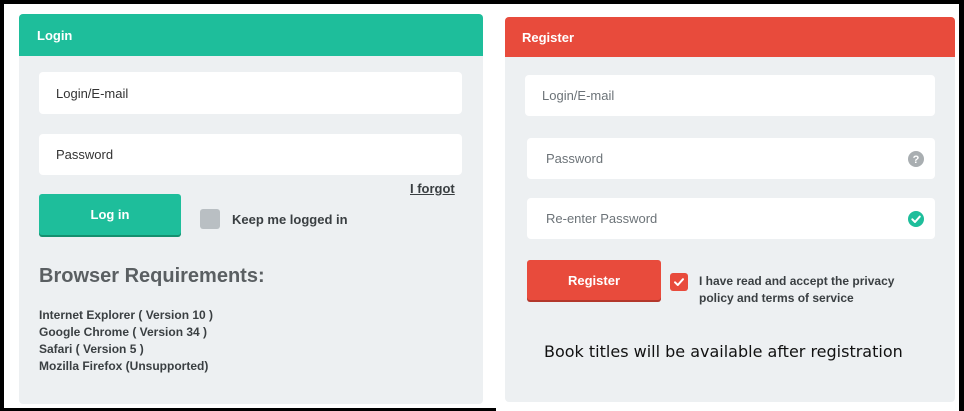 This screenshot has height=411, width=964. What do you see at coordinates (110, 214) in the screenshot?
I see `login-button: Log in` at bounding box center [110, 214].